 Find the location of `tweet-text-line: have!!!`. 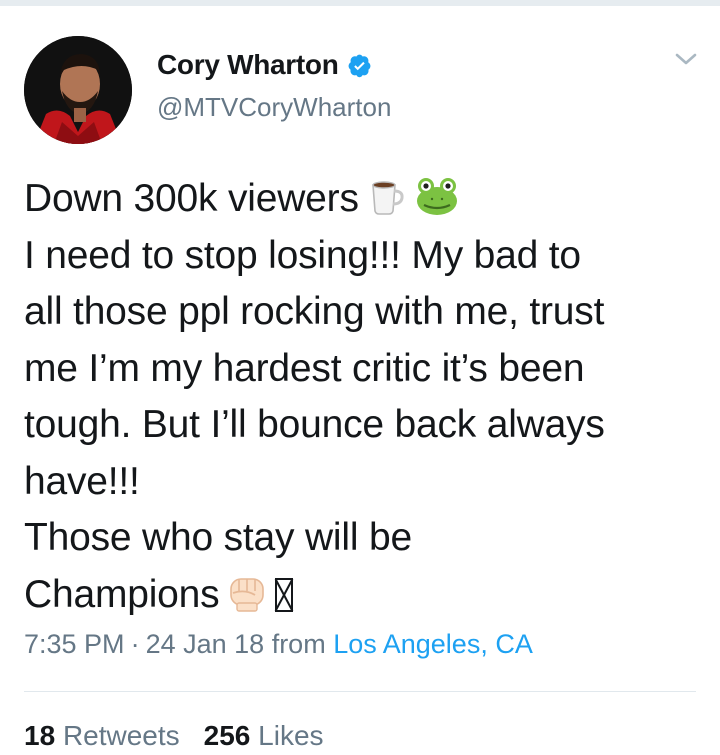

tweet-text-line: have!!! is located at coordinates (82, 481).